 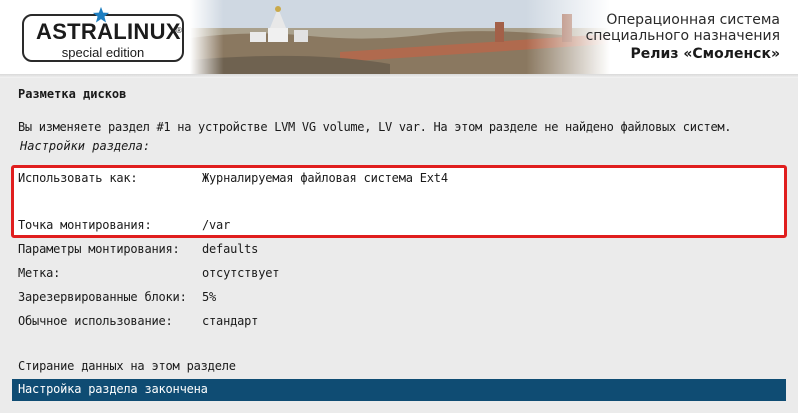 I want to click on setting-reserved-blocks: Зарезервированные блоки: 5%, so click(x=399, y=298).